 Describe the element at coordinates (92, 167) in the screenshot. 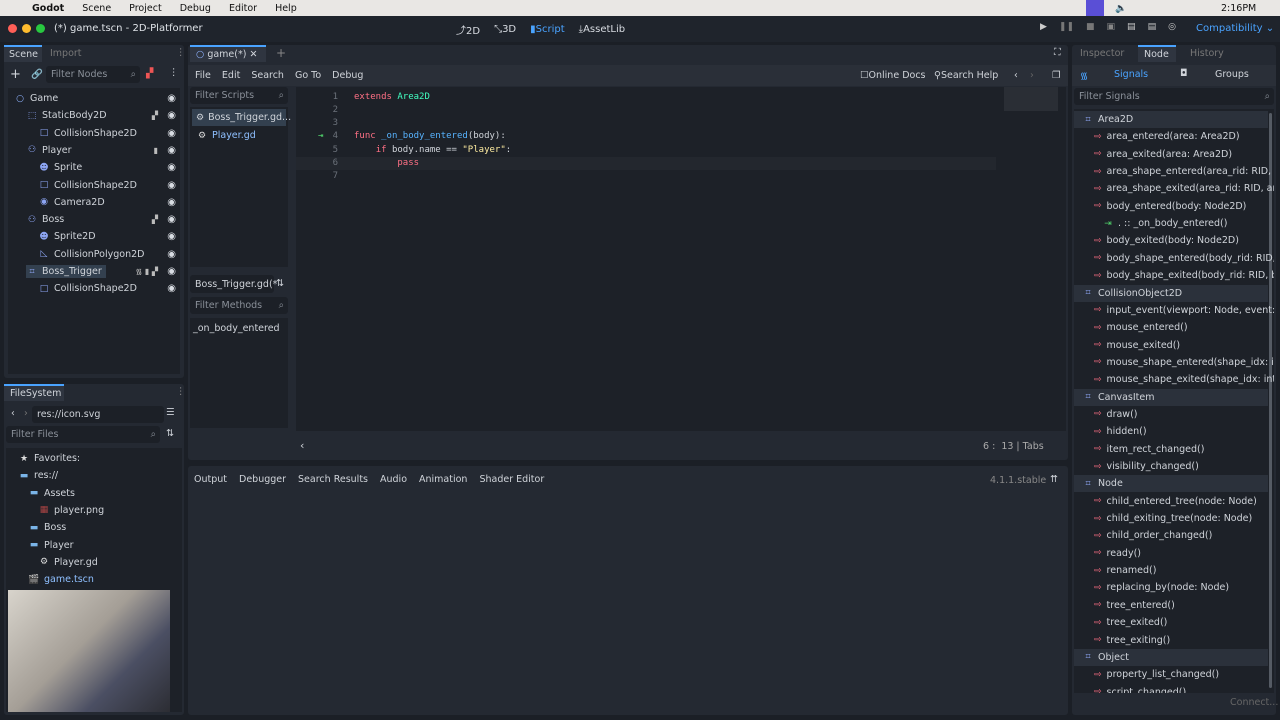

I see `scene-node: ☻ Sprite ◉` at that location.